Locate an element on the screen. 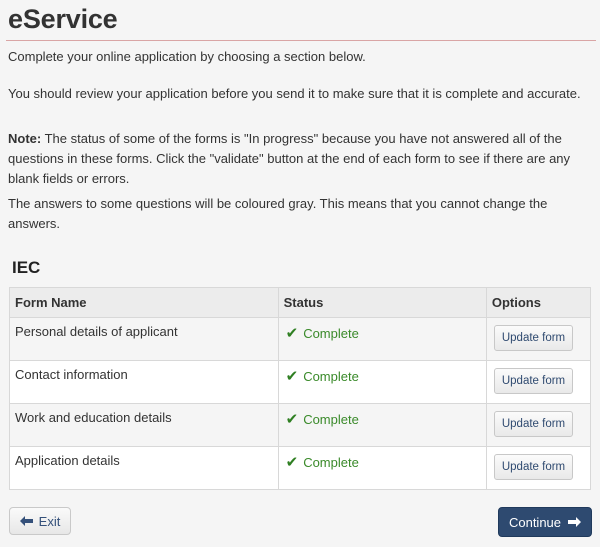 The width and height of the screenshot is (600, 547). continue-label: Continue is located at coordinates (535, 522).